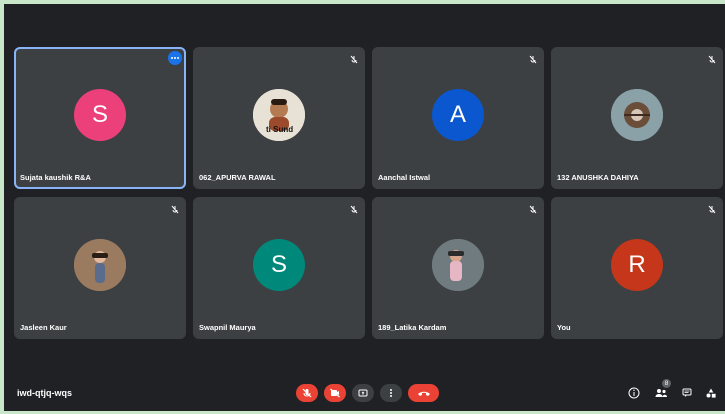 The height and width of the screenshot is (414, 725). I want to click on camera-toggle-button, so click(335, 393).